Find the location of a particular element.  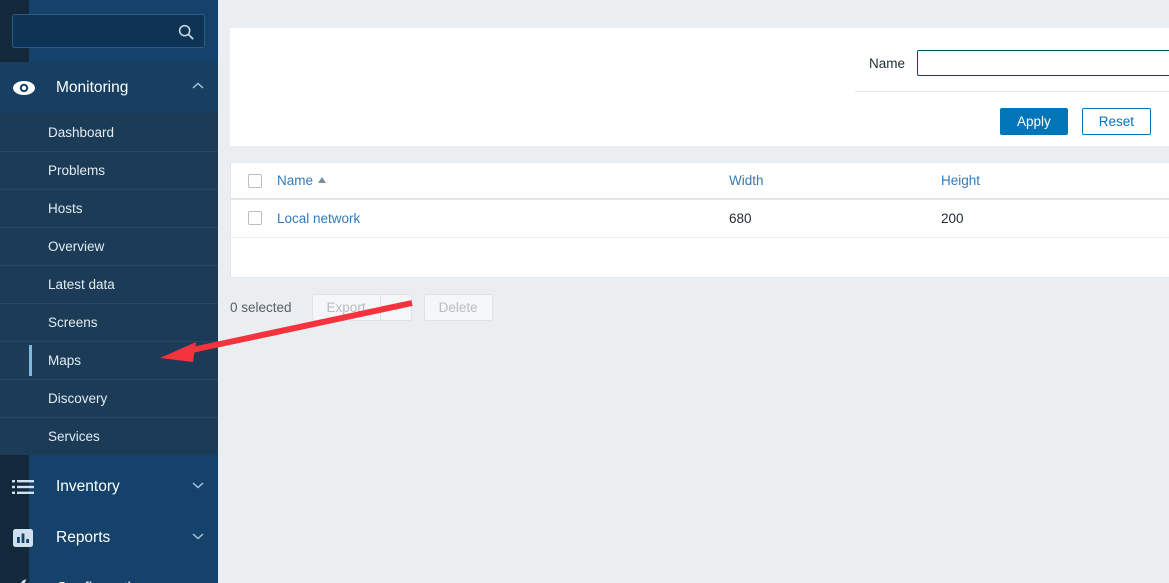

wrench-icon is located at coordinates (26, 580).